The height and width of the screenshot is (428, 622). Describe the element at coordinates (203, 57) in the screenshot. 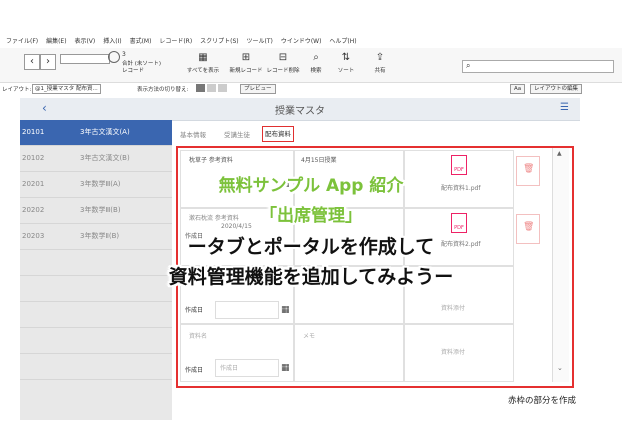

I see `stack-icon: ▦` at that location.